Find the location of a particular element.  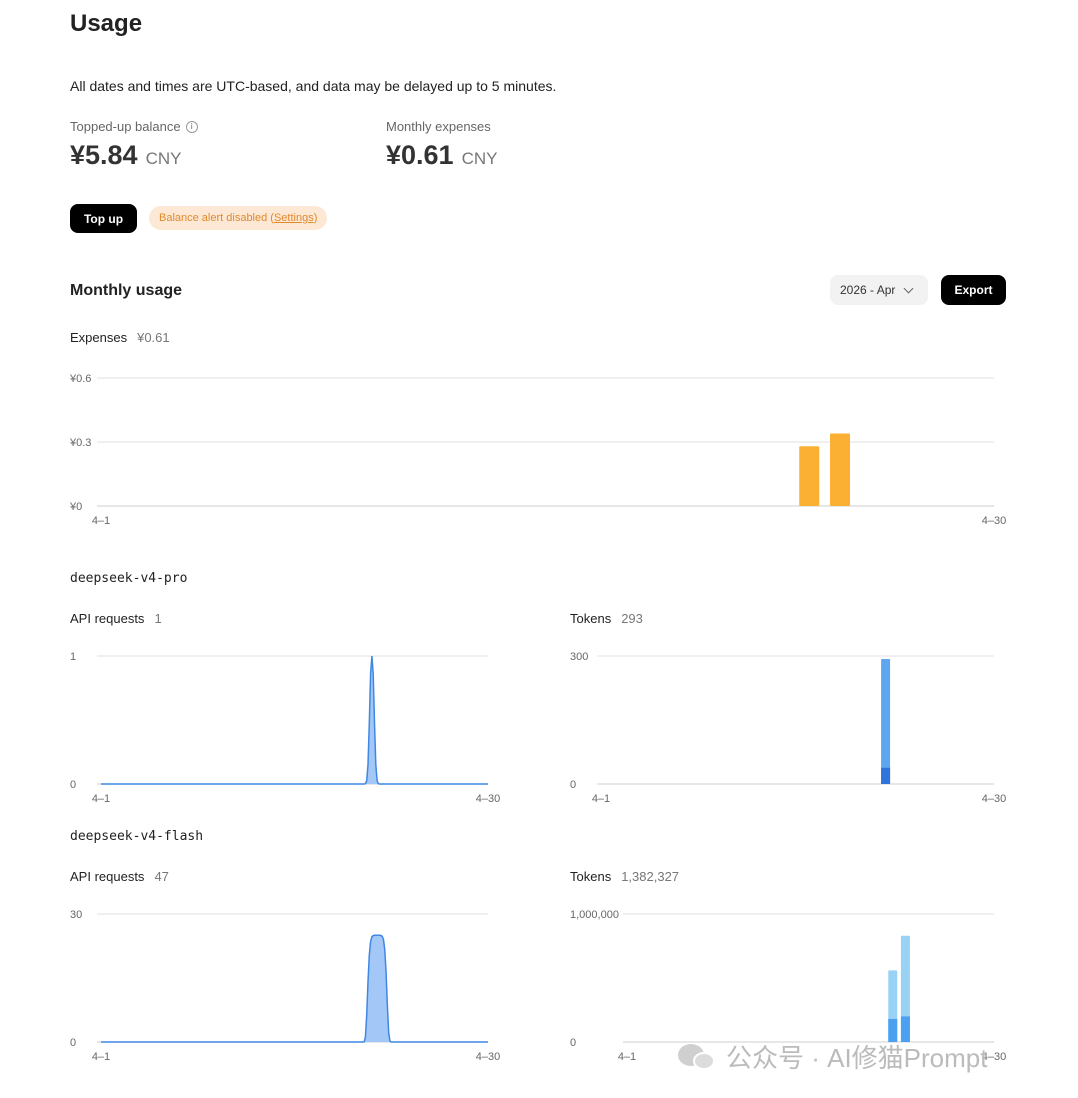

pro-tokens-chart-bar is located at coordinates (886, 721).